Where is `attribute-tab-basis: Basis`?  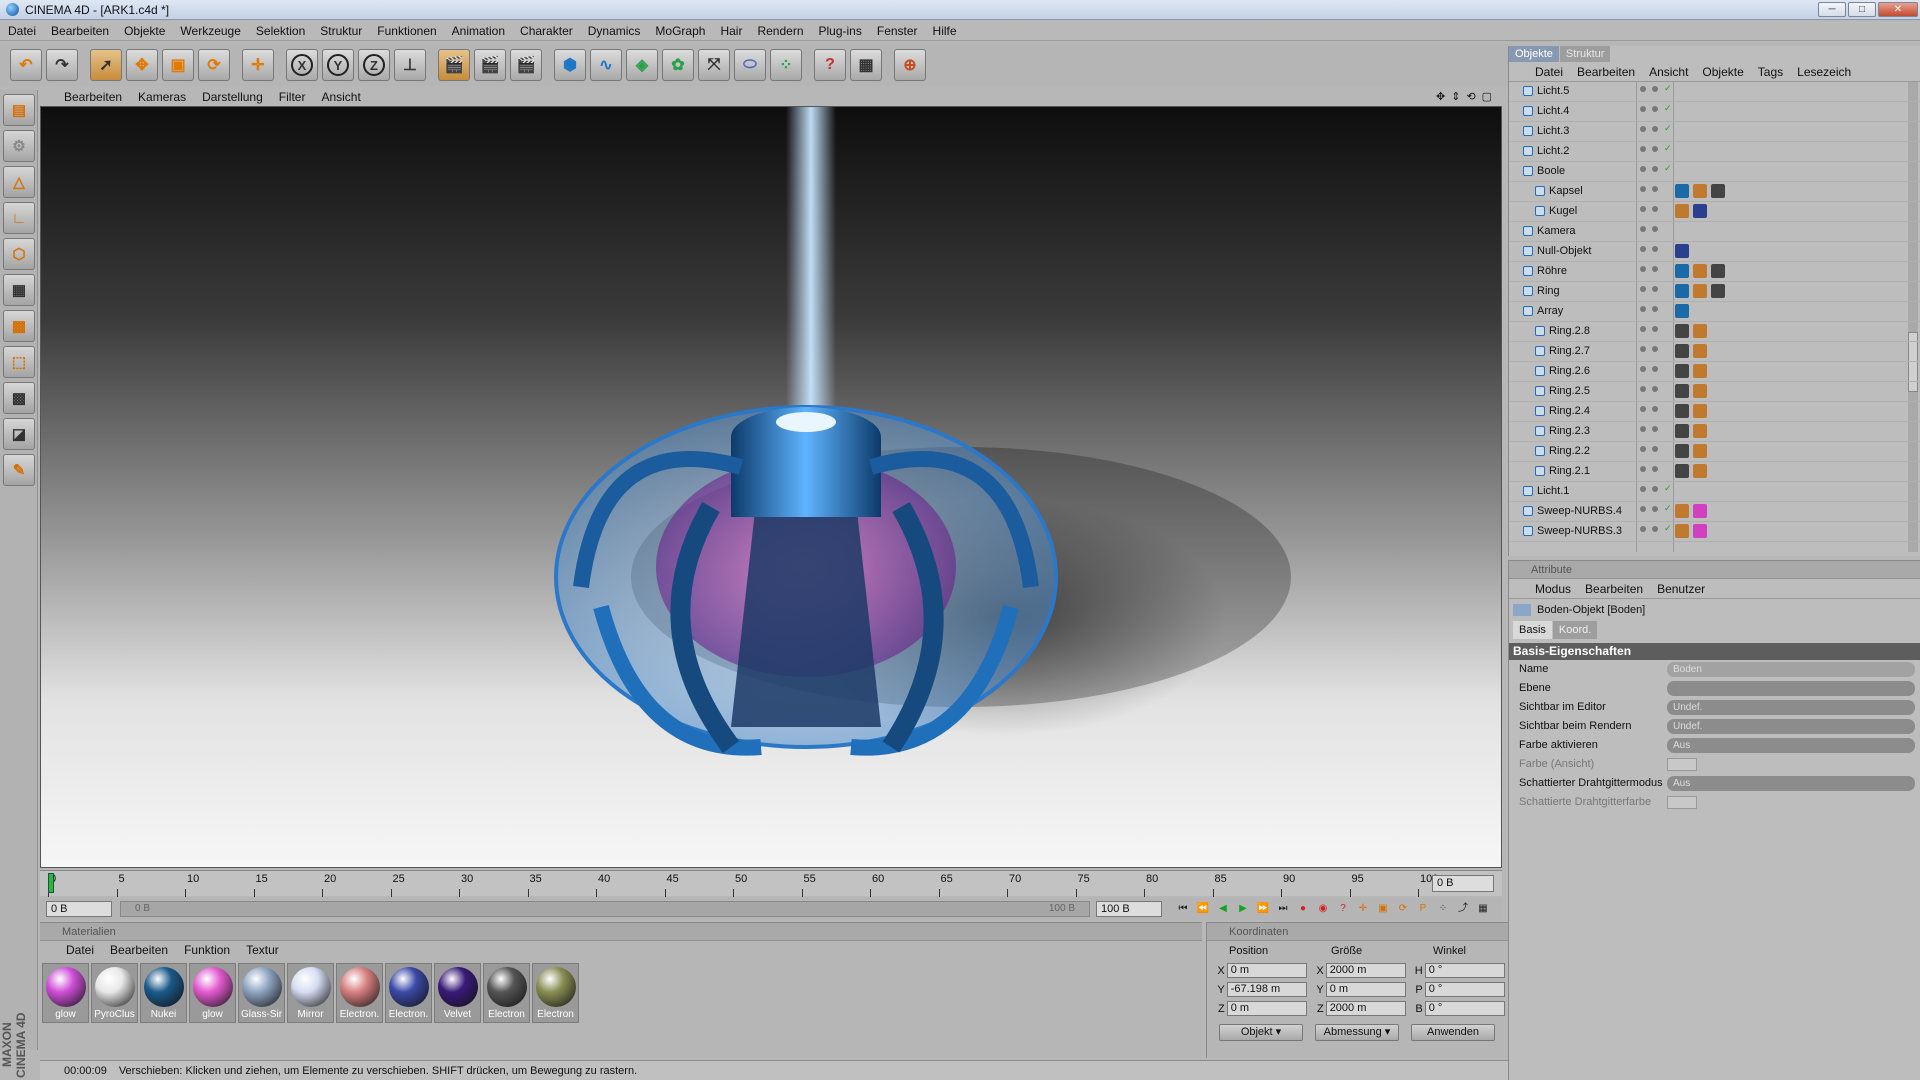
attribute-tab-basis: Basis is located at coordinates (1532, 630).